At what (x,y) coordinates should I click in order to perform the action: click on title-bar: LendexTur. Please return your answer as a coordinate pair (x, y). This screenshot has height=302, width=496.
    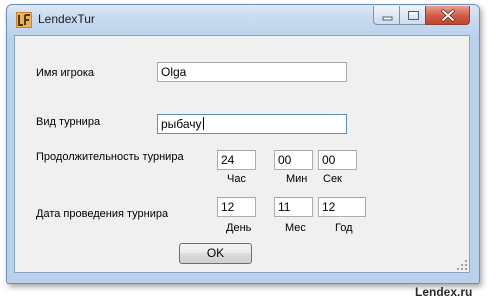
    Looking at the image, I should click on (243, 20).